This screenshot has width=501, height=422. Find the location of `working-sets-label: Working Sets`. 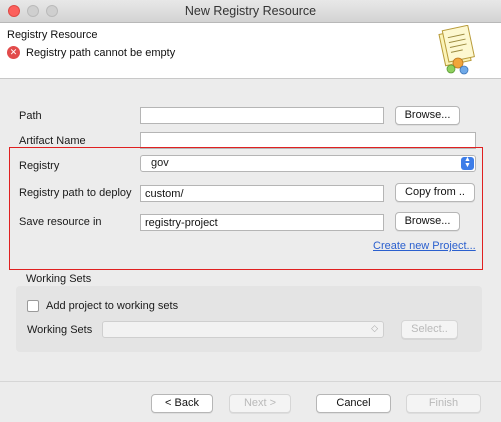

working-sets-label: Working Sets is located at coordinates (60, 330).